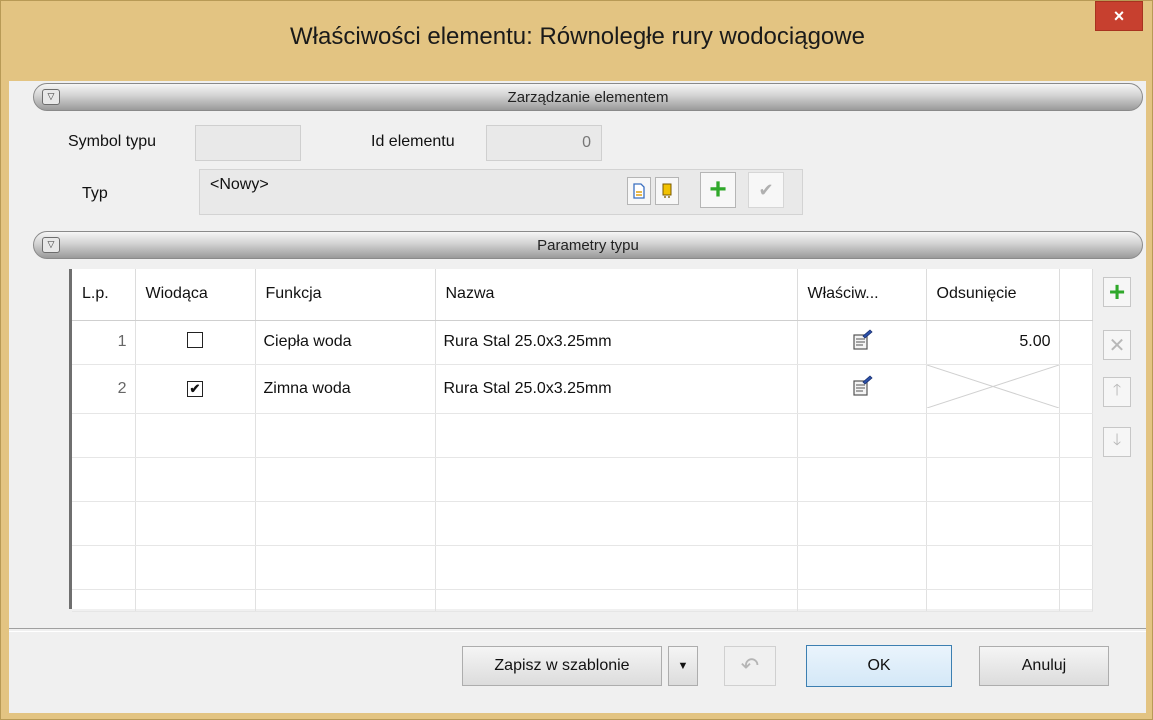 This screenshot has height=720, width=1153. I want to click on database-button, so click(667, 191).